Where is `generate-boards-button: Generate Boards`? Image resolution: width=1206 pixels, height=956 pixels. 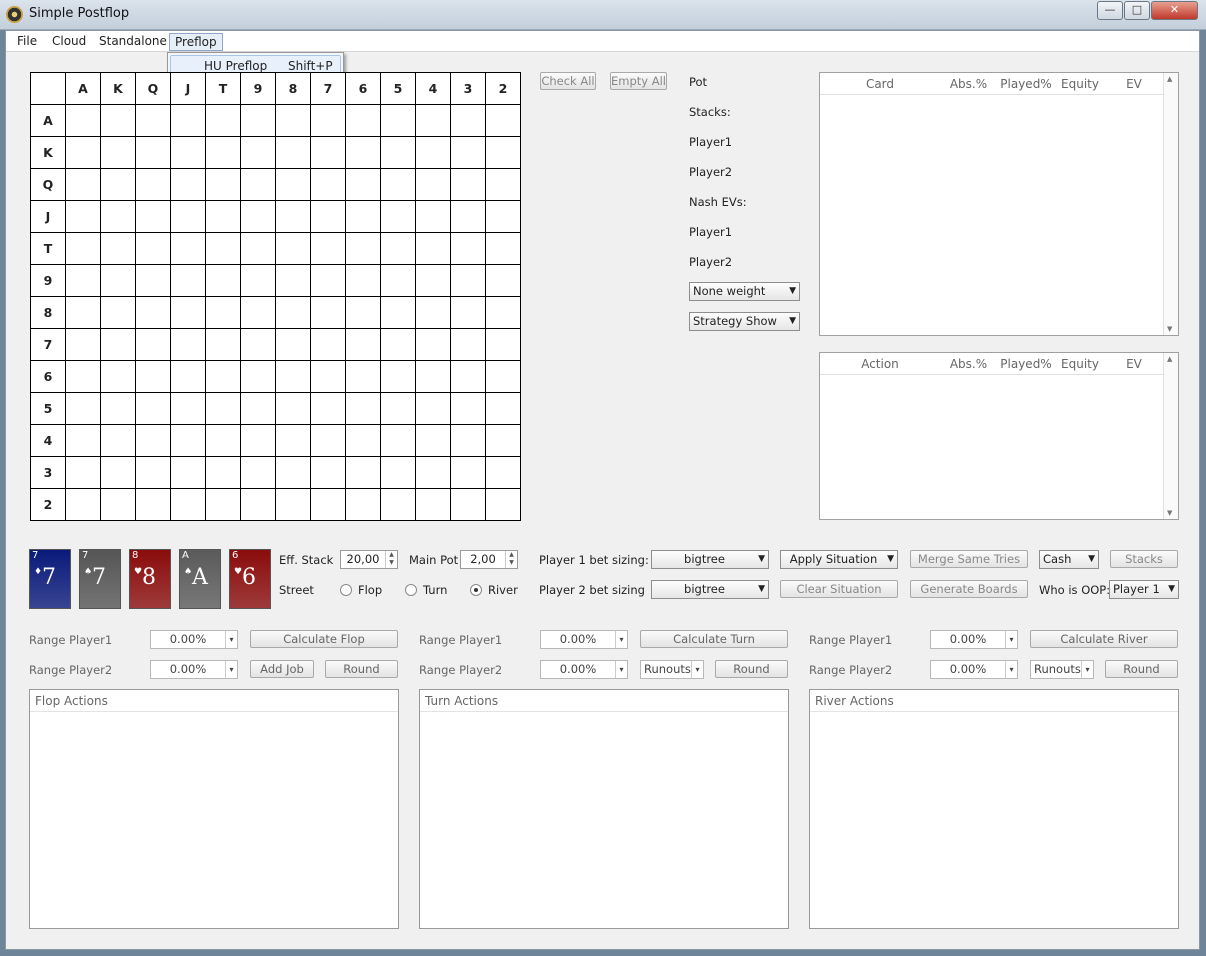 generate-boards-button: Generate Boards is located at coordinates (969, 589).